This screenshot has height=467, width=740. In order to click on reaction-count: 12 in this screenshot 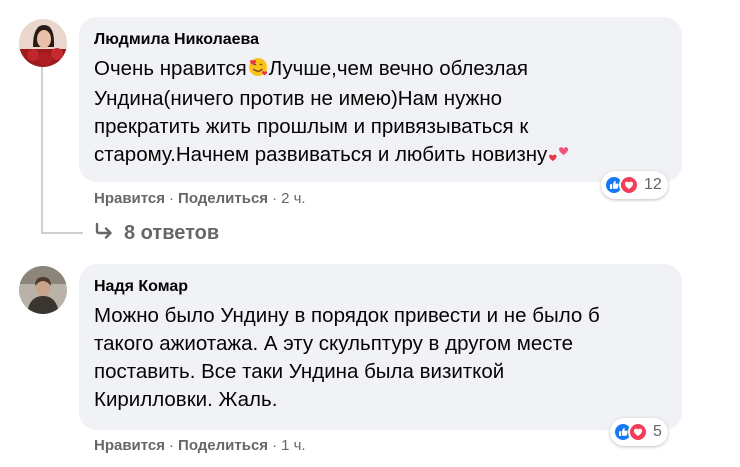, I will do `click(653, 184)`.